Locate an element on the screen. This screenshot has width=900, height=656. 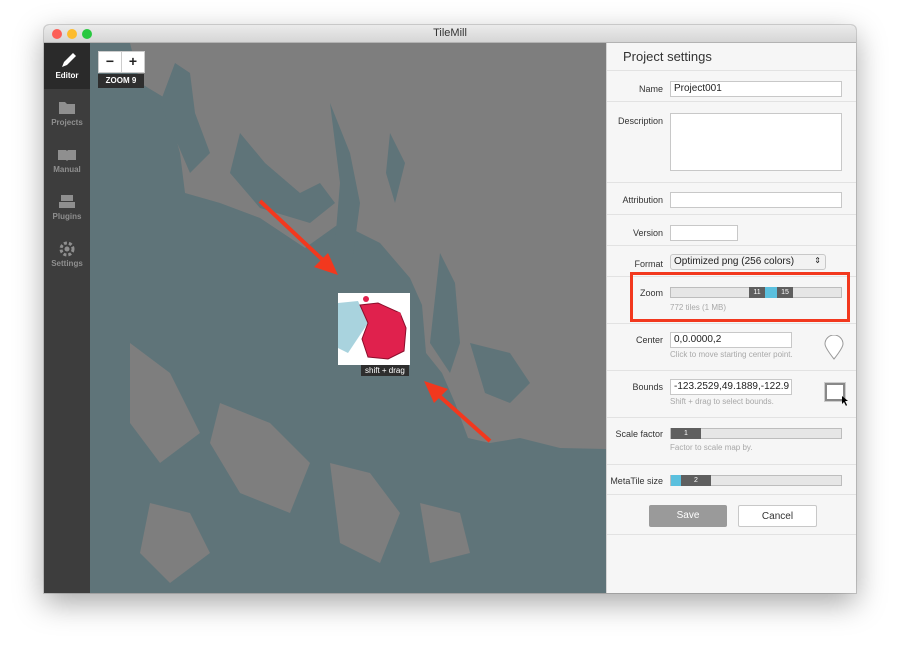
panel-bottom-divider is located at coordinates (731, 535).